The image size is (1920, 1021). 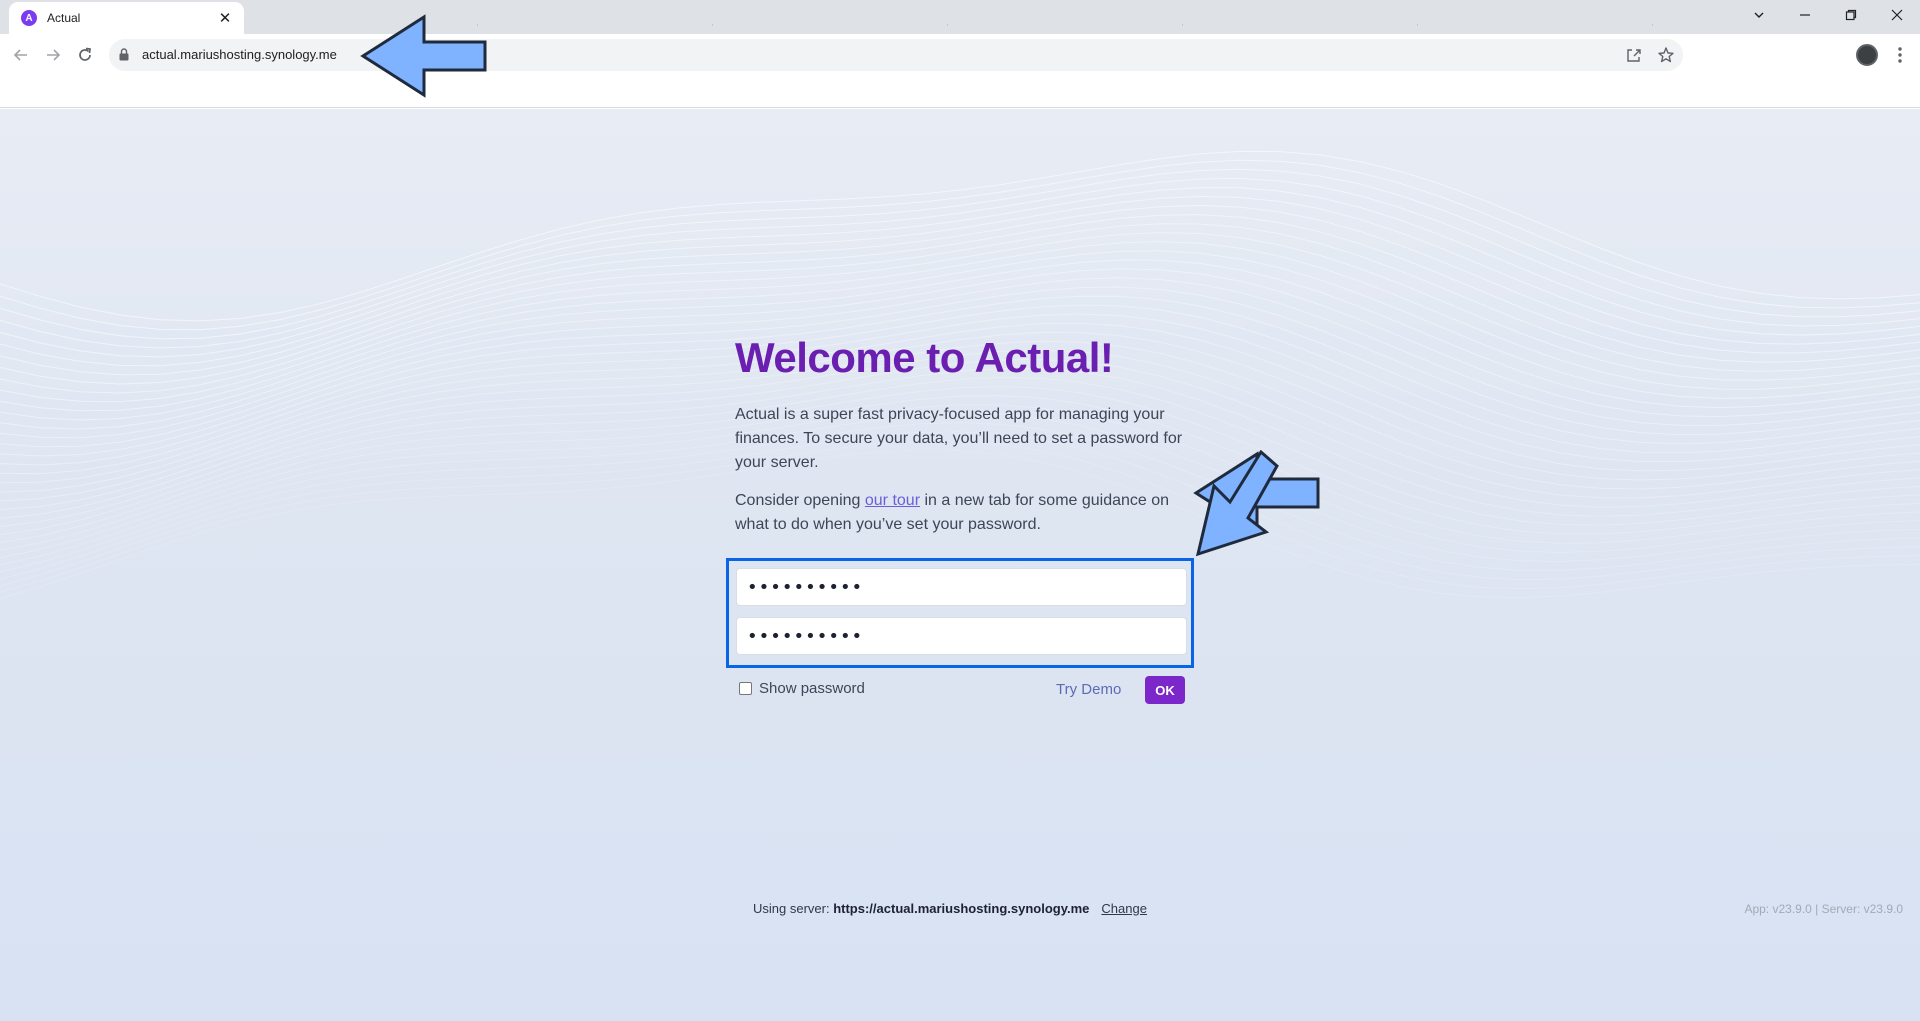 What do you see at coordinates (225, 18) in the screenshot?
I see `tab-close-icon: ✕` at bounding box center [225, 18].